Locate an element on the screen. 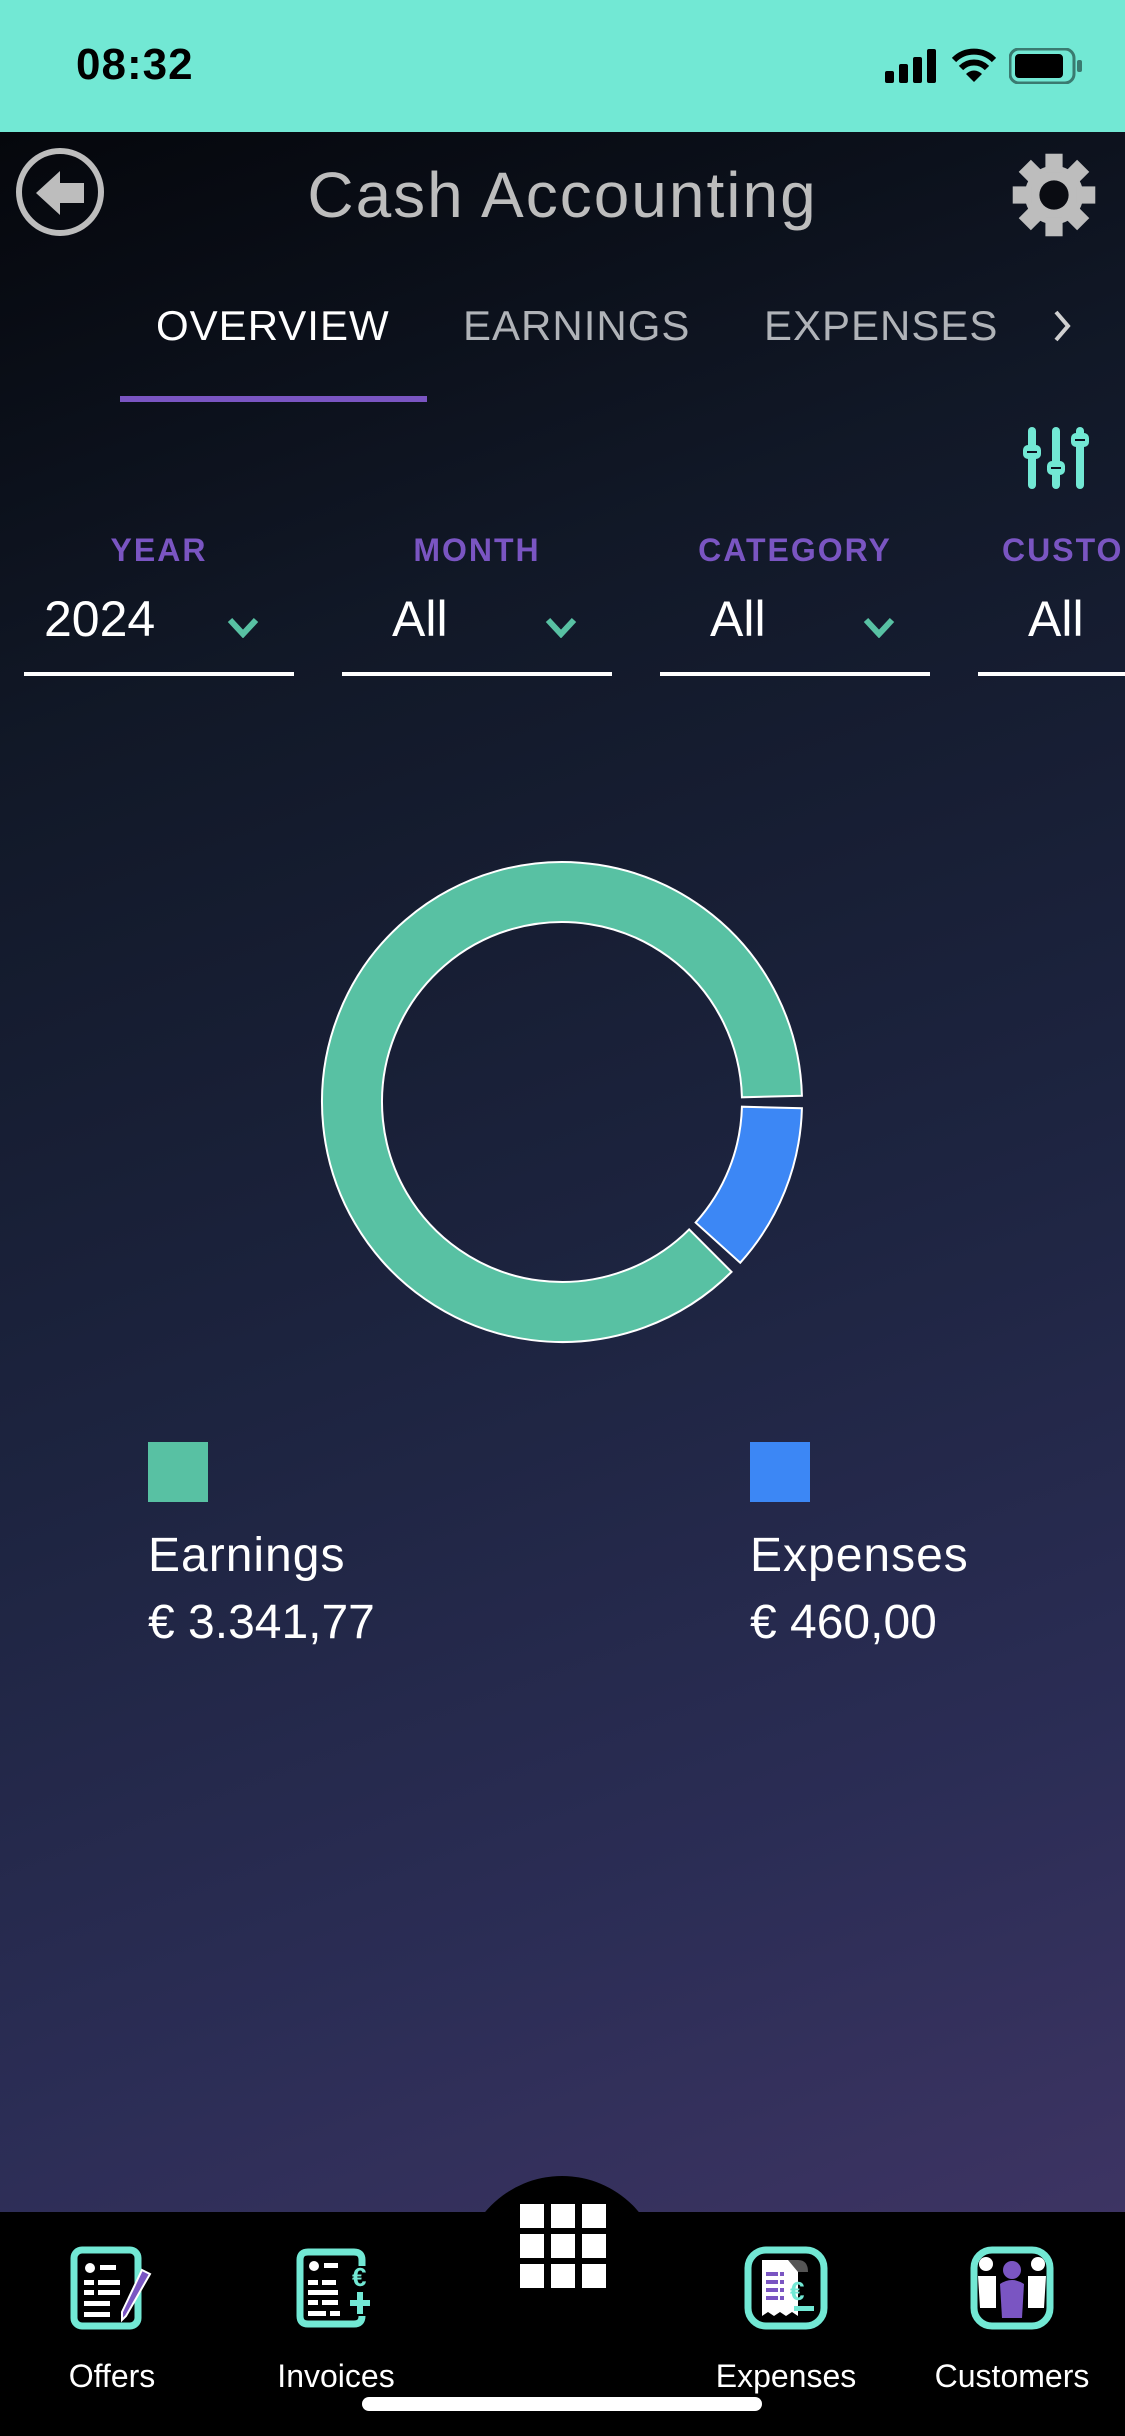  active-tab-indicator is located at coordinates (273, 399).